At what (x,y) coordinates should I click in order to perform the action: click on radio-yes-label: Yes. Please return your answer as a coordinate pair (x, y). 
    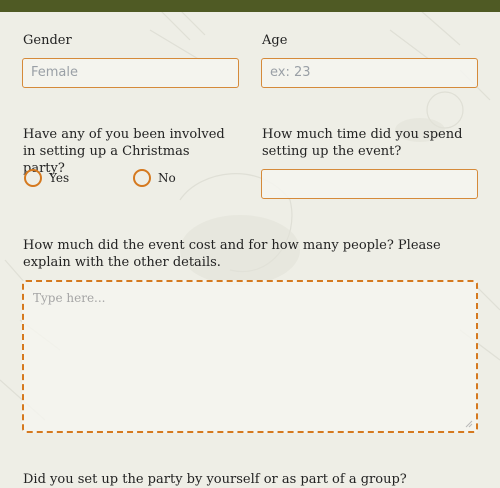
    Looking at the image, I should click on (59, 178).